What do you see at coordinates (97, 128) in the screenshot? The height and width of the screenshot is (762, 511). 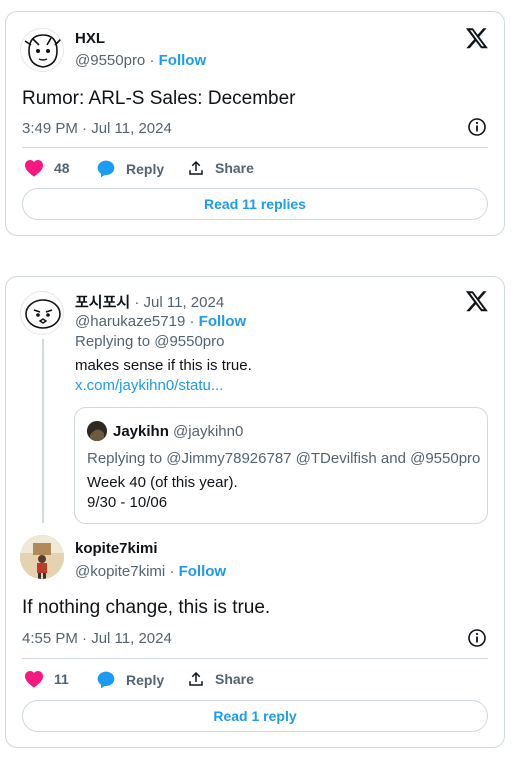 I see `timestamp: 3:49 PM · Jul 11, 2024` at bounding box center [97, 128].